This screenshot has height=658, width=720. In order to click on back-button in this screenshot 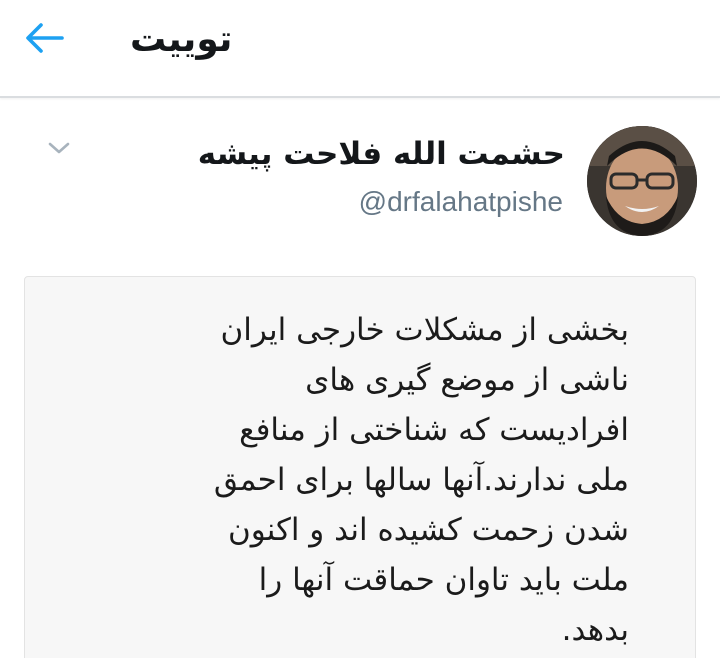, I will do `click(44, 40)`.